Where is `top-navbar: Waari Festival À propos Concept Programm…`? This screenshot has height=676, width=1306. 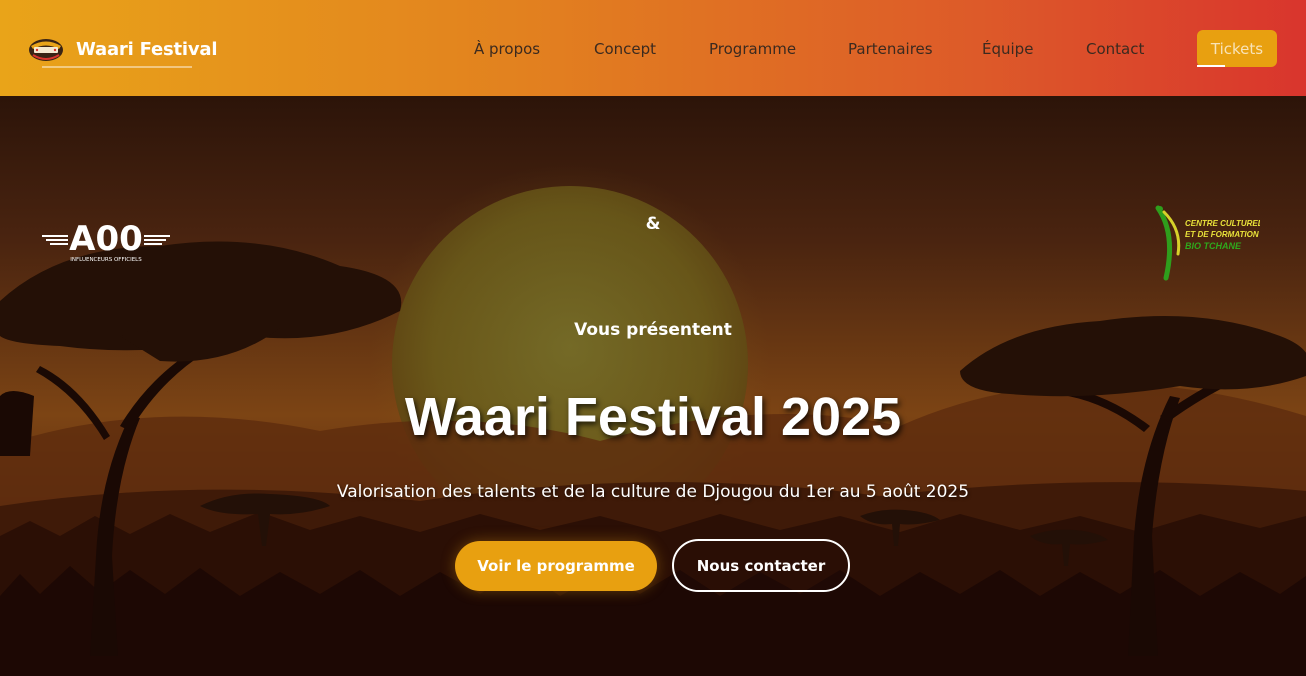
top-navbar: Waari Festival À propos Concept Programm… is located at coordinates (653, 48).